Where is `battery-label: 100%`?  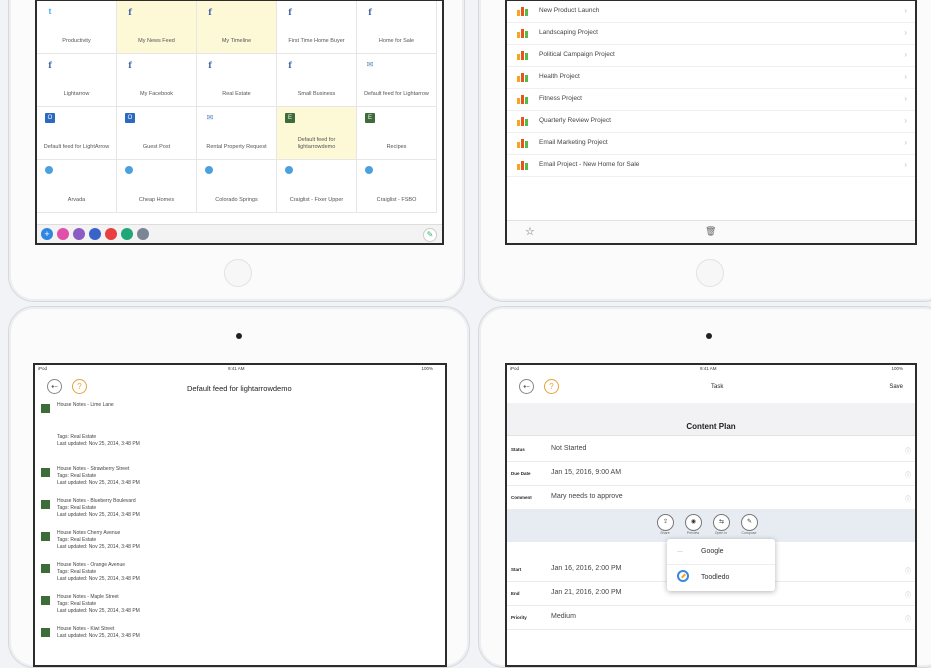 battery-label: 100% is located at coordinates (427, 368).